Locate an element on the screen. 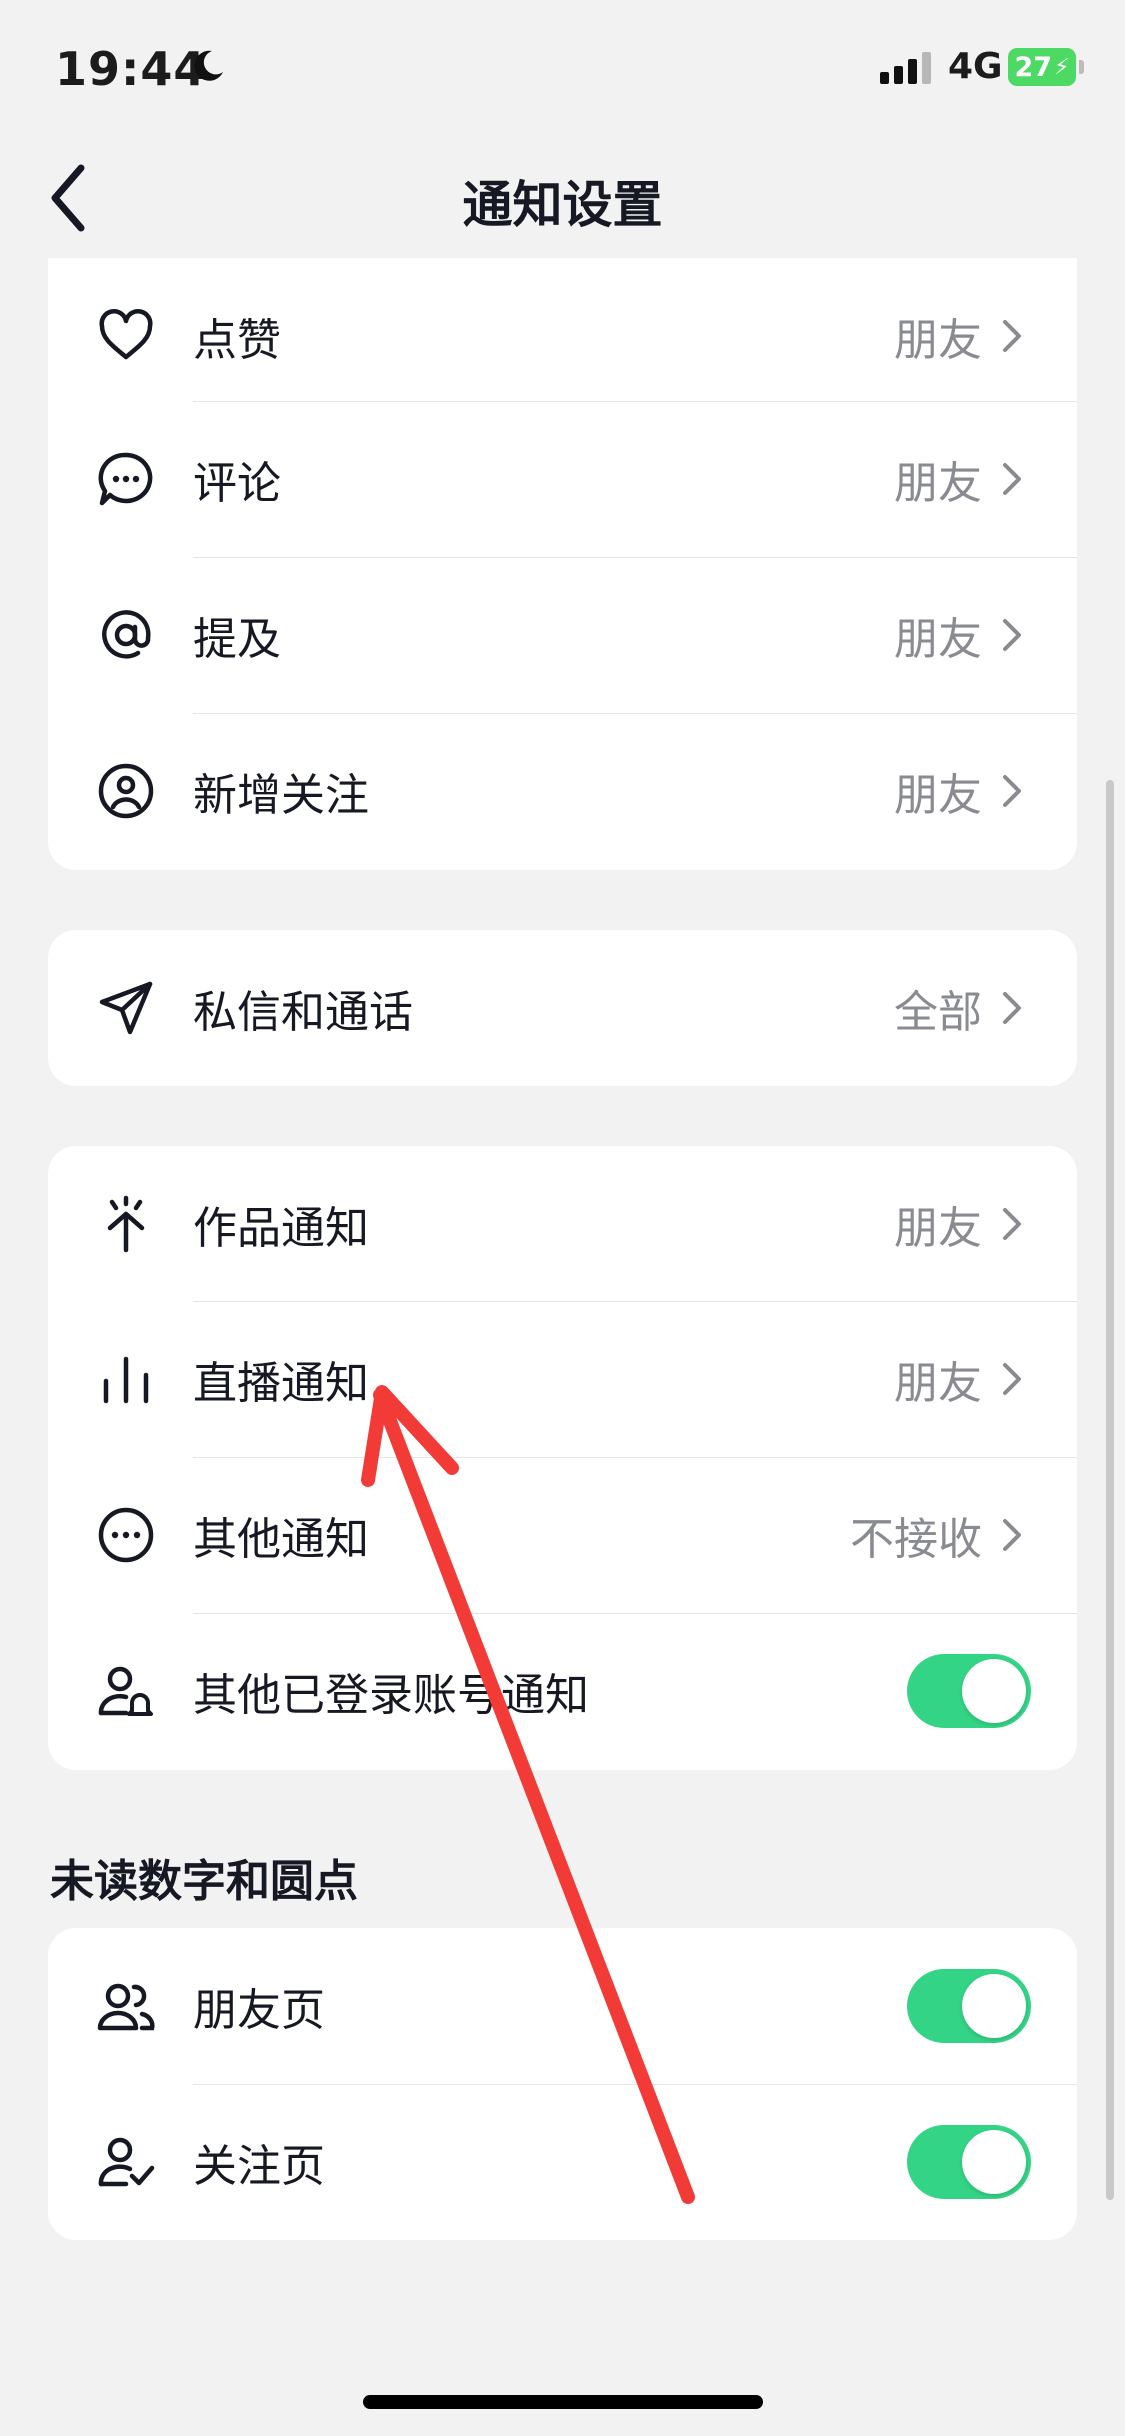 The image size is (1125, 2436). home-indicator is located at coordinates (563, 2402).